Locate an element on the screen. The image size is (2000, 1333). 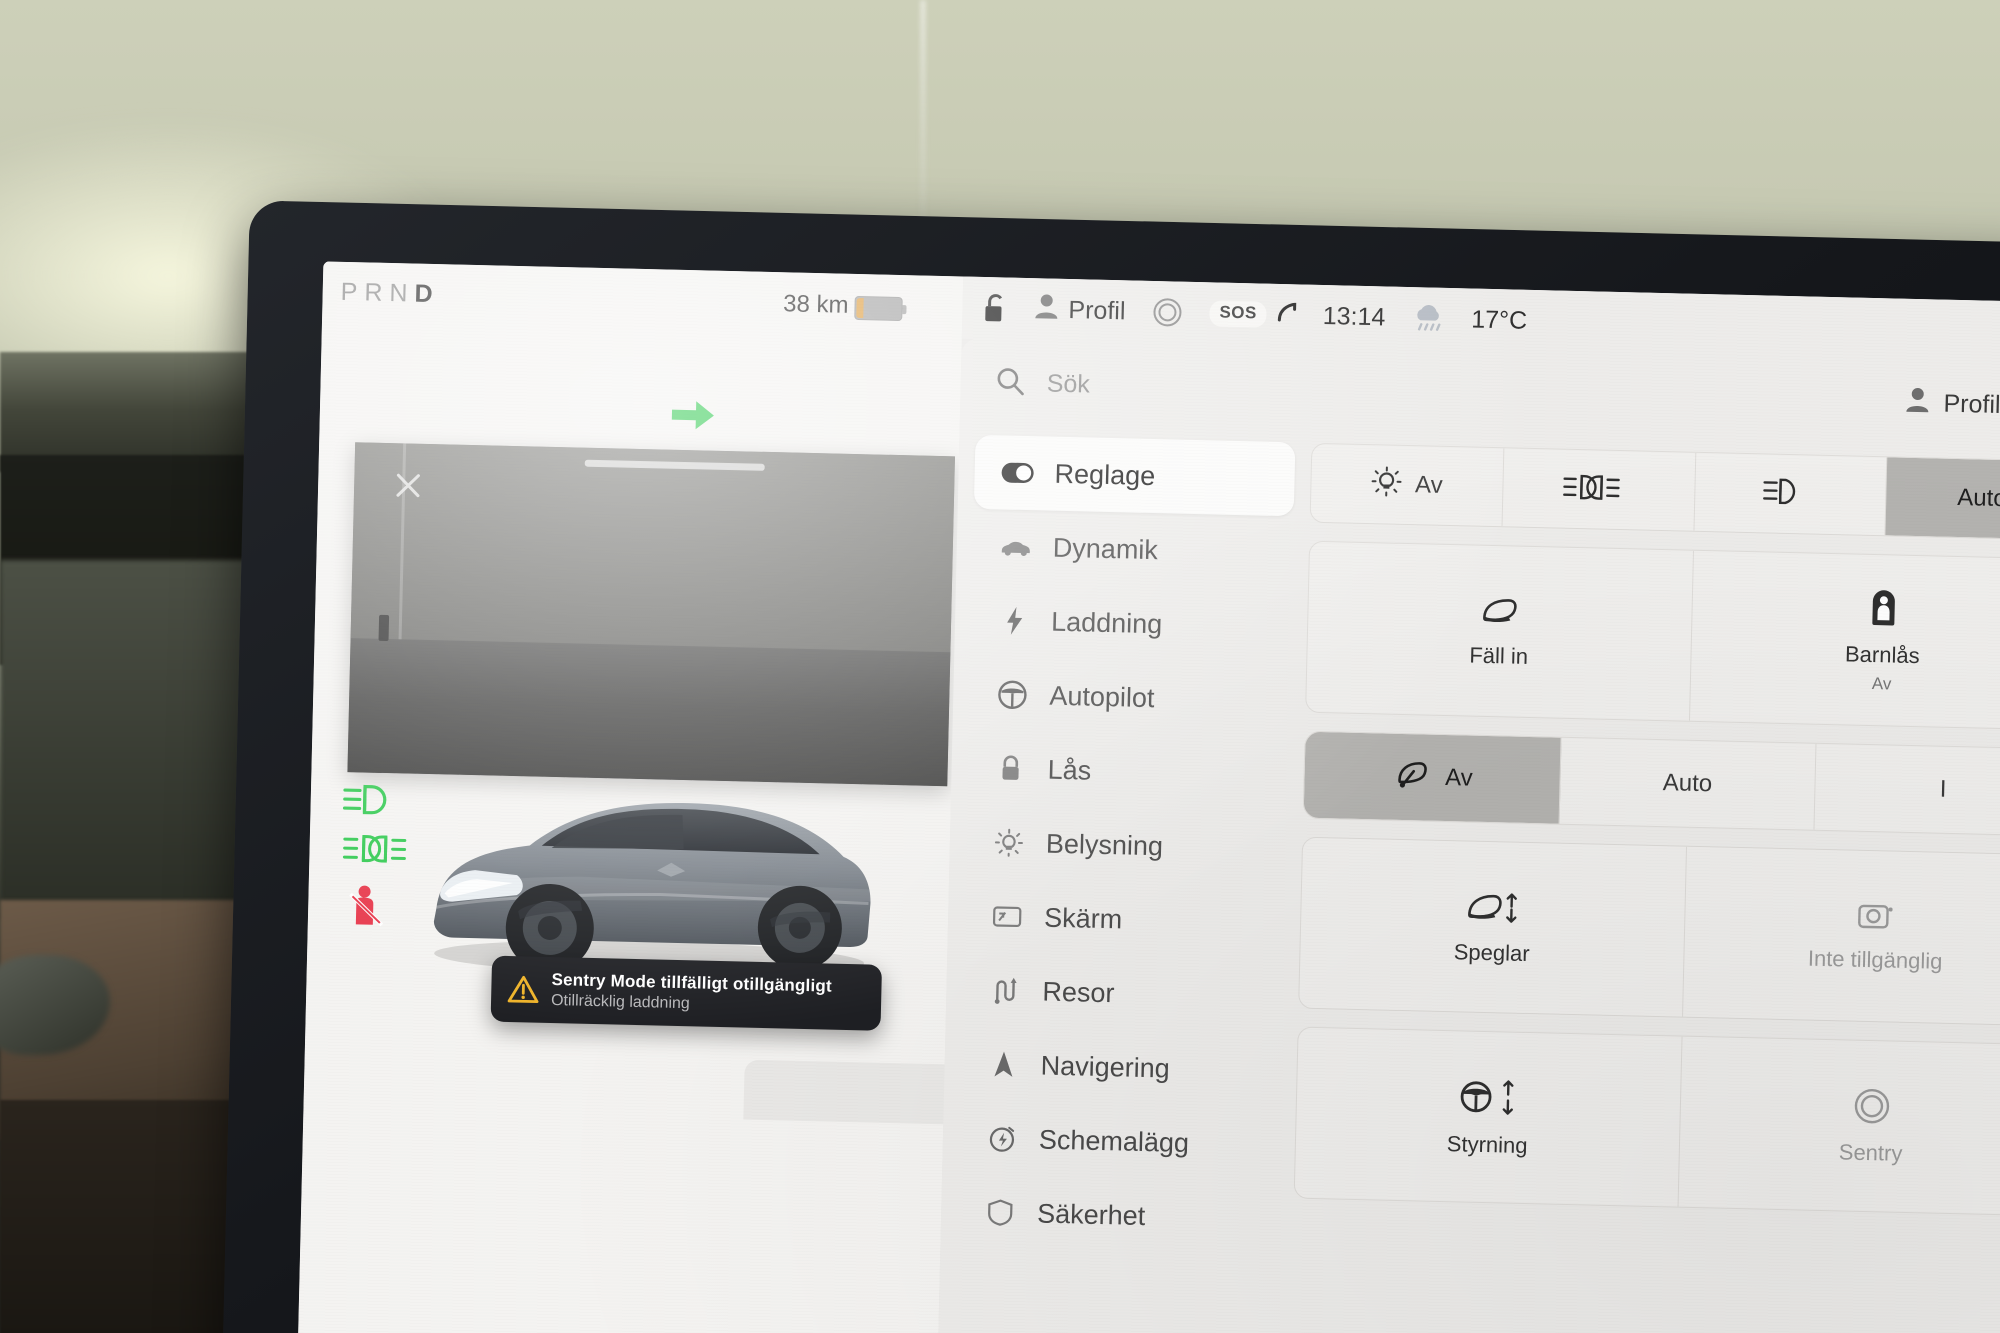
lights-lowbeam-cell is located at coordinates (1790, 494).